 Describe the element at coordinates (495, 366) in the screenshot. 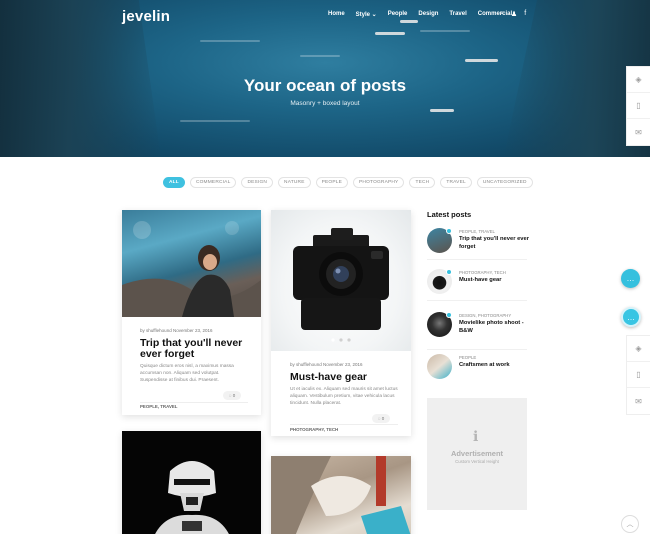

I see `latest-post-title: Craftsmen at work` at that location.